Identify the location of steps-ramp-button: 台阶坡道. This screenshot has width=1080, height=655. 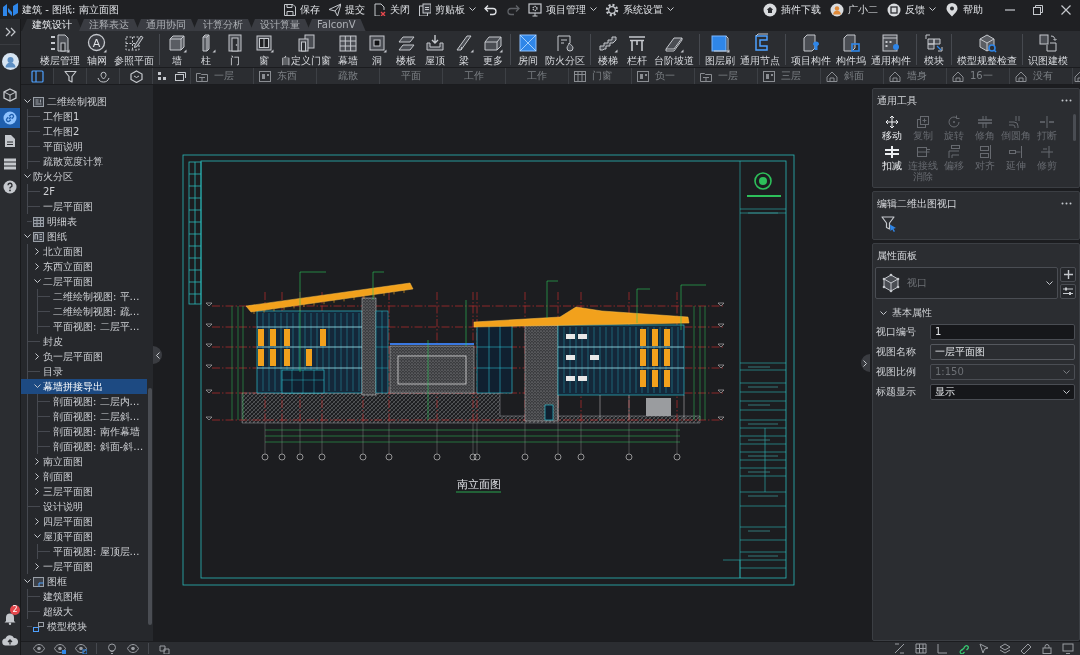
(674, 49).